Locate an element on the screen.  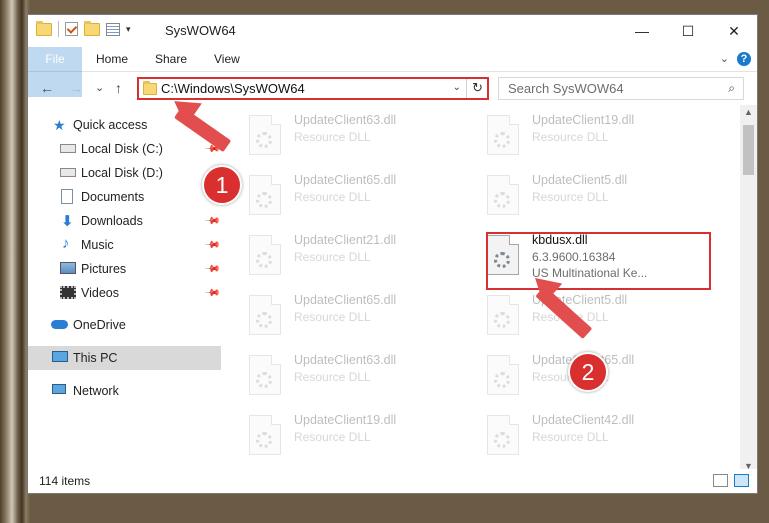
step-badge-2: 2 is located at coordinates (588, 372).